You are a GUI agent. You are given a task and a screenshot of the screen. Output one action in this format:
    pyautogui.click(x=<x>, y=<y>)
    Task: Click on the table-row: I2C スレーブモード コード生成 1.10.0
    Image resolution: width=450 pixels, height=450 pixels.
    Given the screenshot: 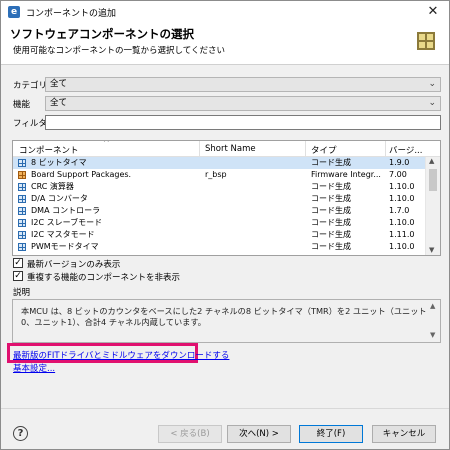 What is the action you would take?
    pyautogui.click(x=219, y=223)
    